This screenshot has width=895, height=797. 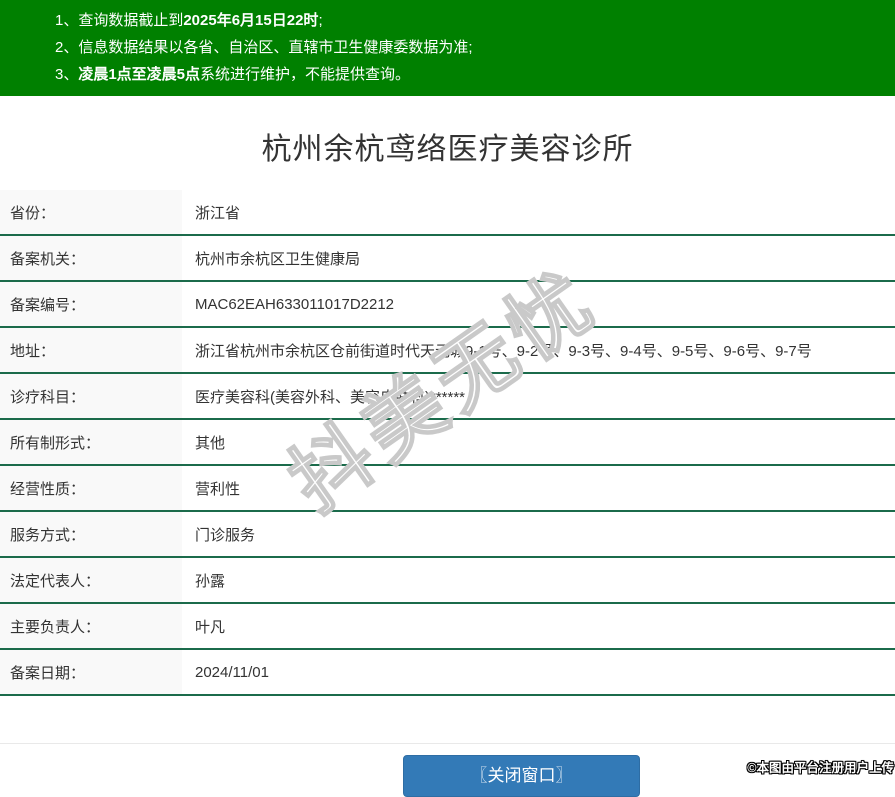 I want to click on row-label: 法定代表人：, so click(x=91, y=580).